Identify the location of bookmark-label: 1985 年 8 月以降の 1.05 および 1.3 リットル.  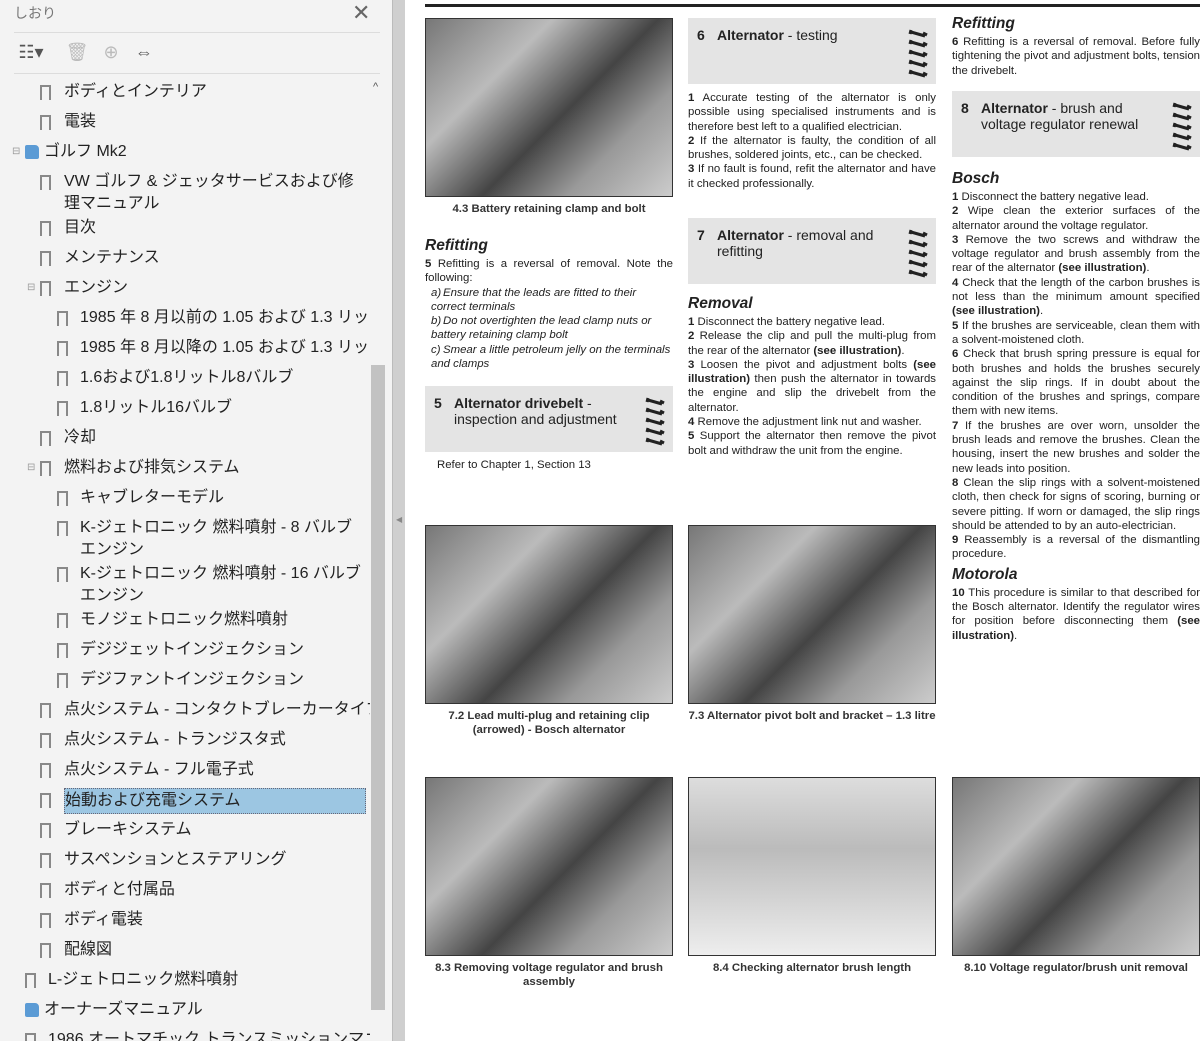
(225, 347).